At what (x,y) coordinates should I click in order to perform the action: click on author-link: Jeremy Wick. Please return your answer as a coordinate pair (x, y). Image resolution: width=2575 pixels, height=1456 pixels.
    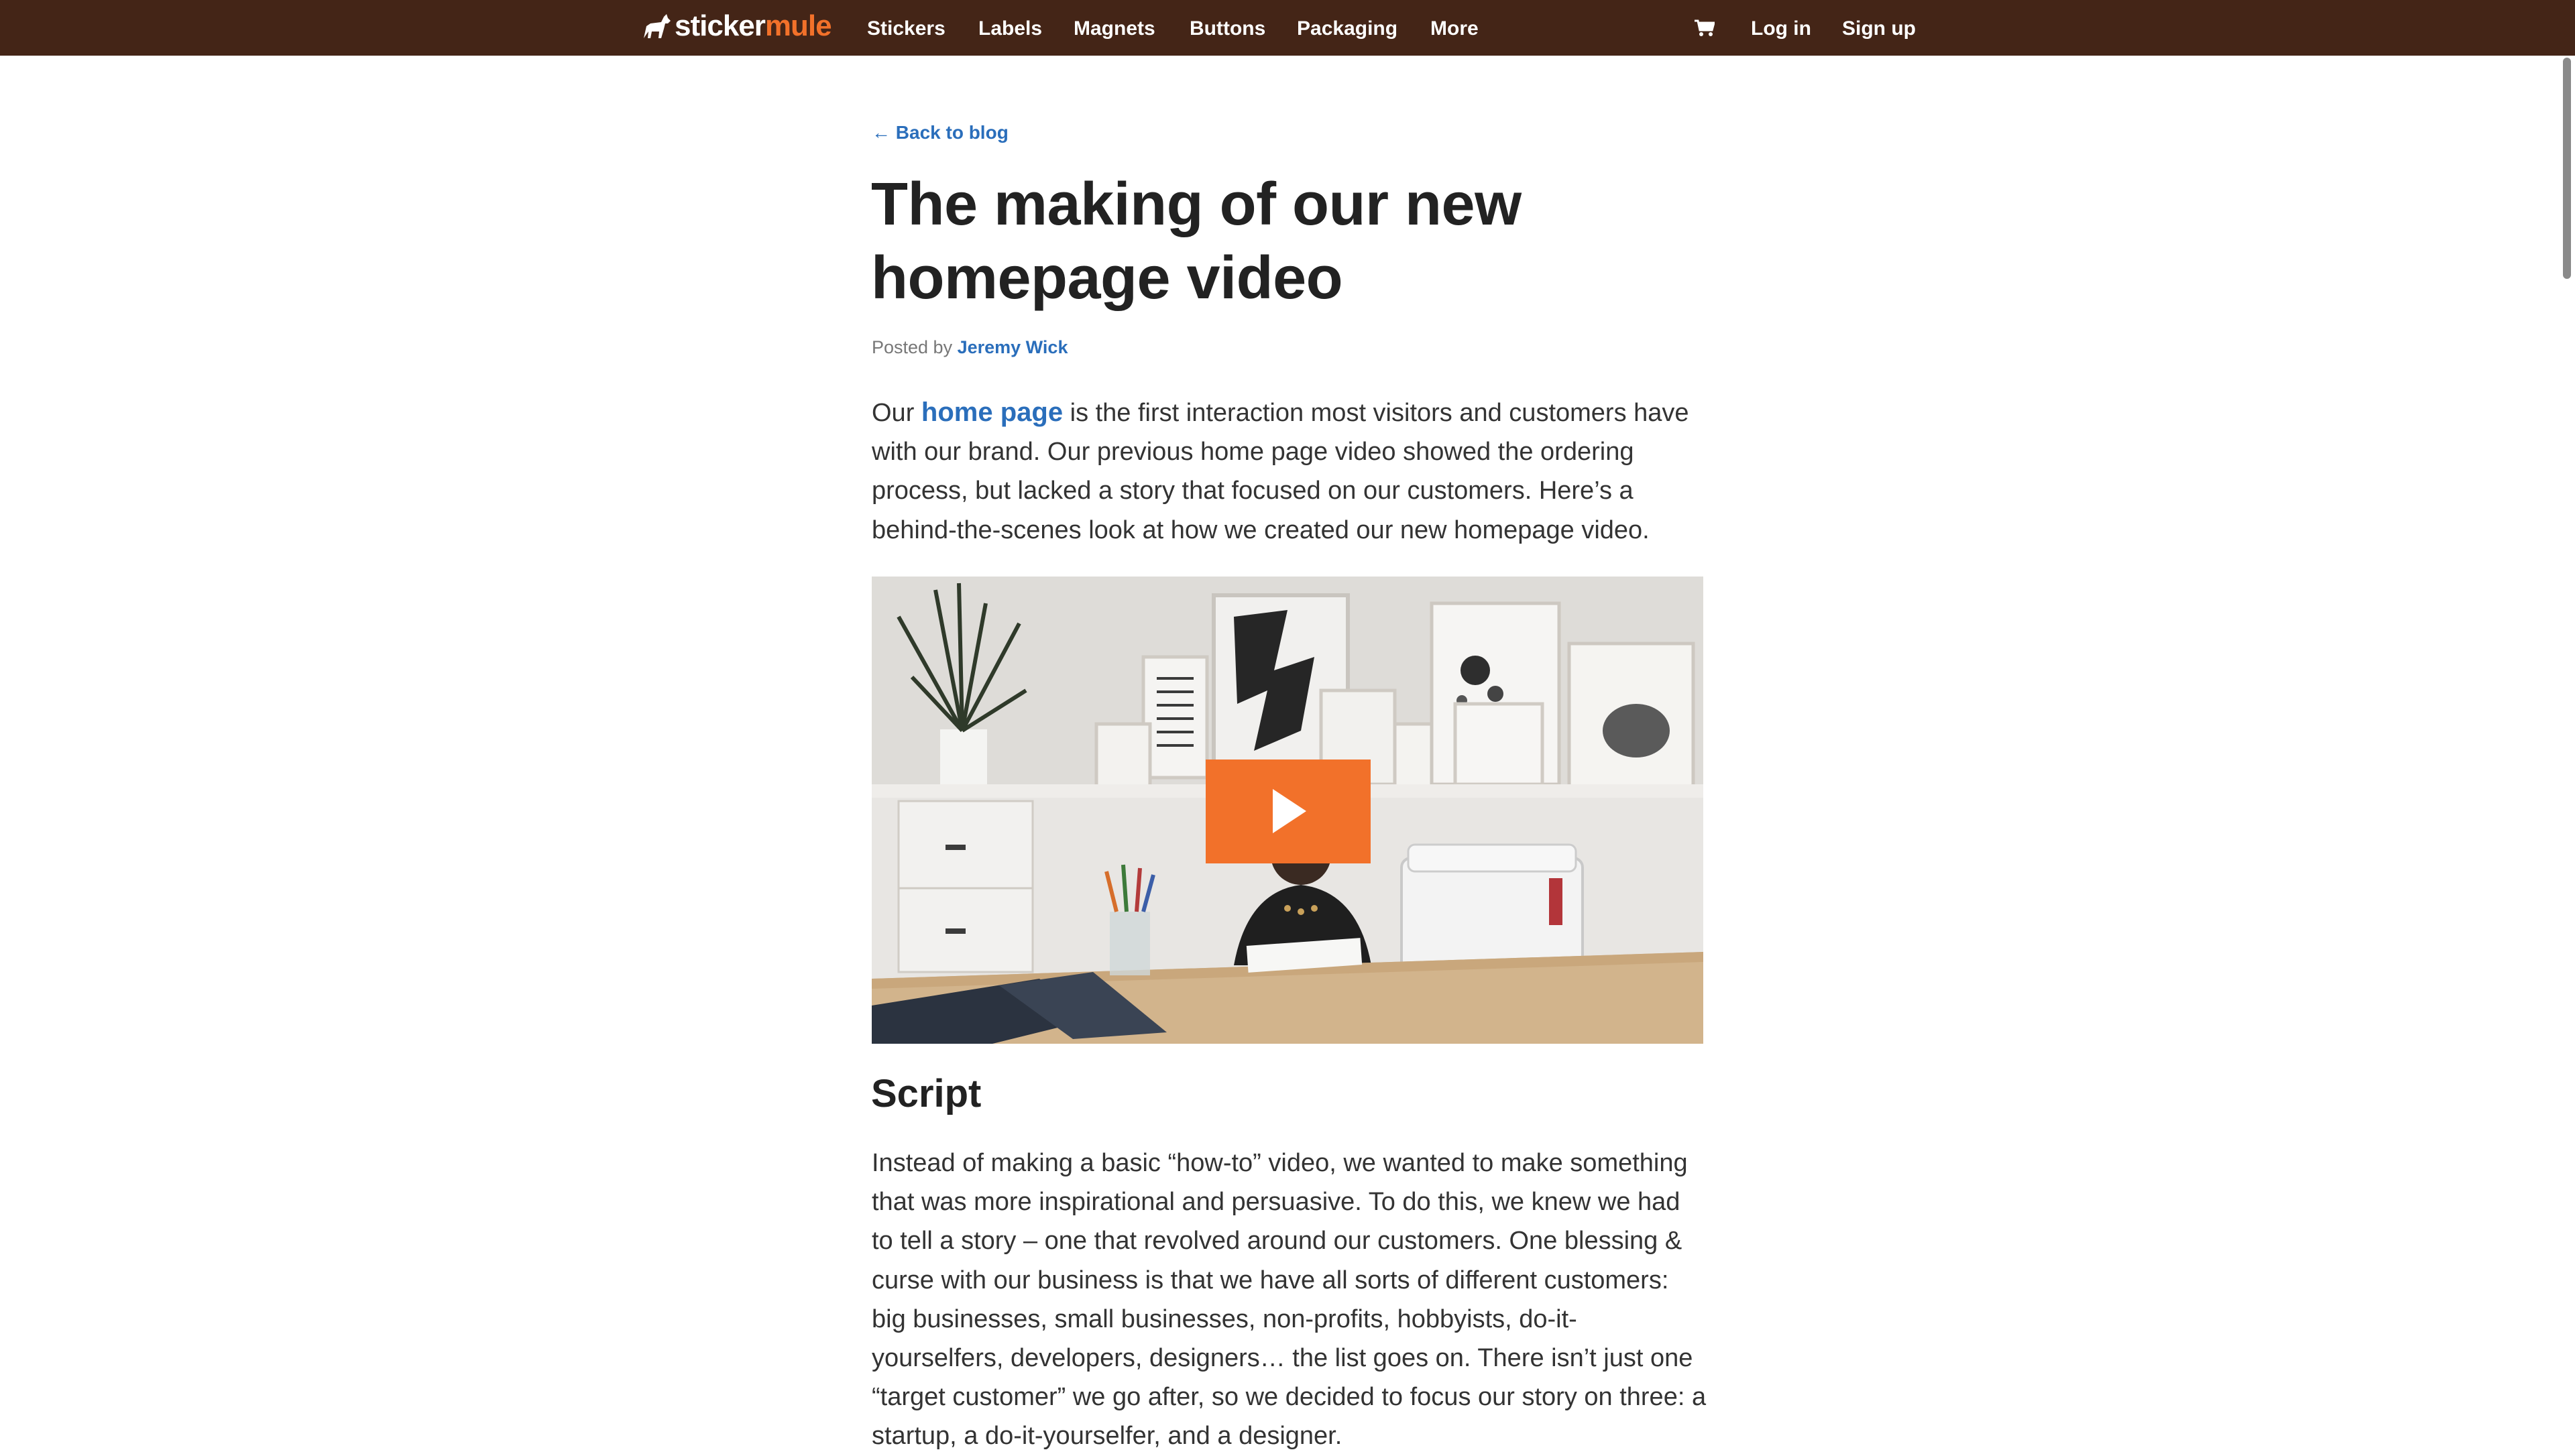
    Looking at the image, I should click on (1013, 347).